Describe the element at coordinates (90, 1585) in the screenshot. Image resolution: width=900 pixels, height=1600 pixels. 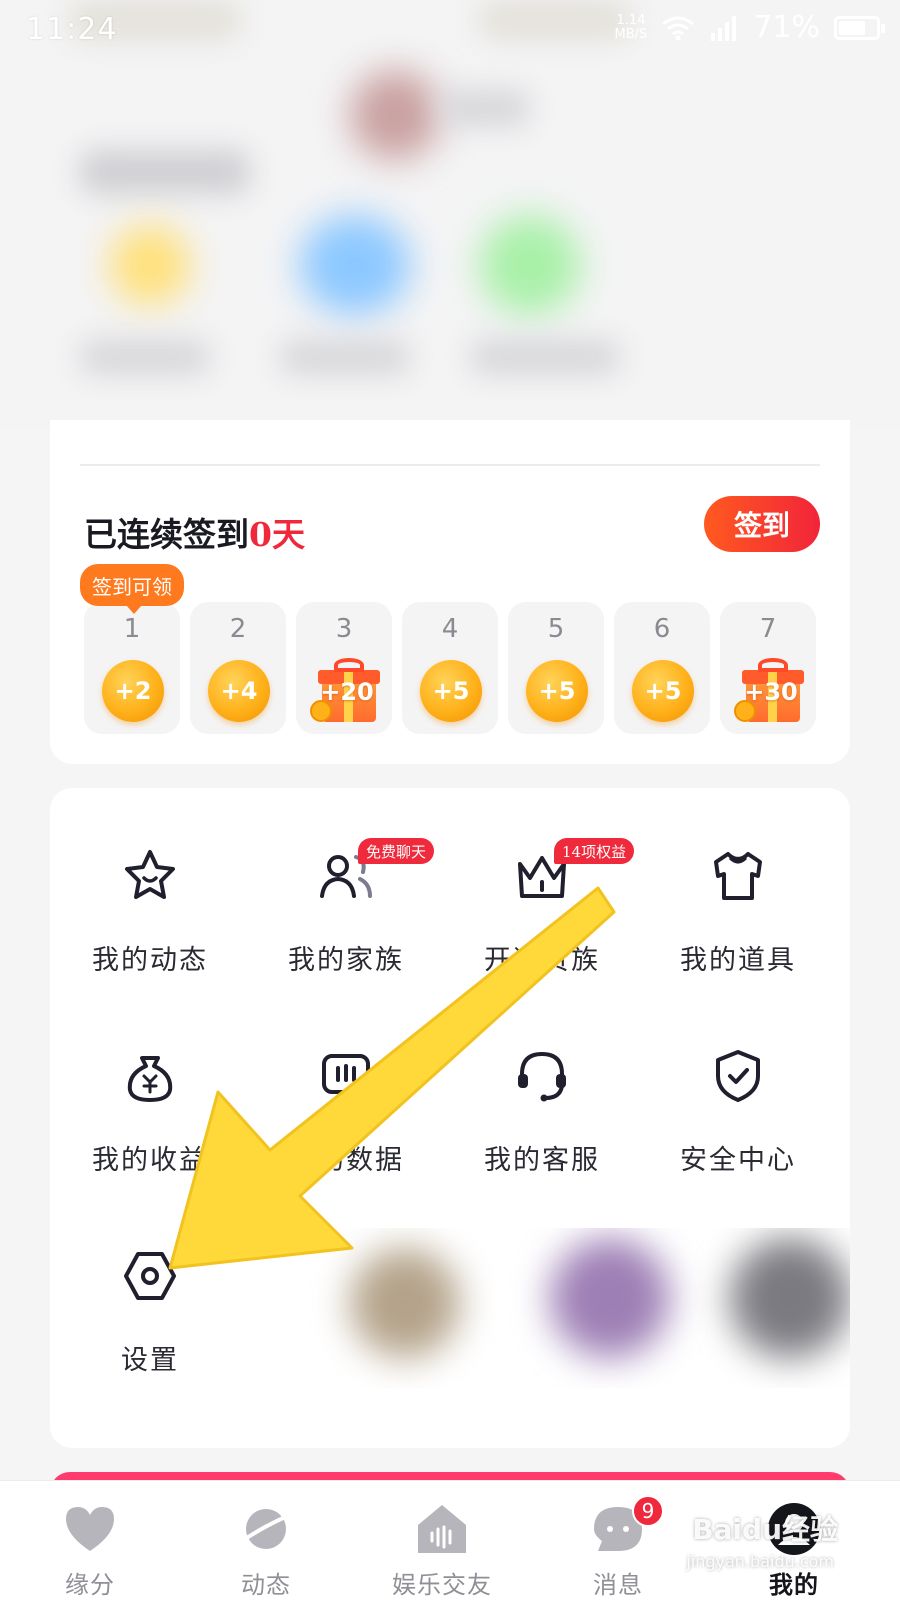
I see `nav-tab-label: 缘分` at that location.